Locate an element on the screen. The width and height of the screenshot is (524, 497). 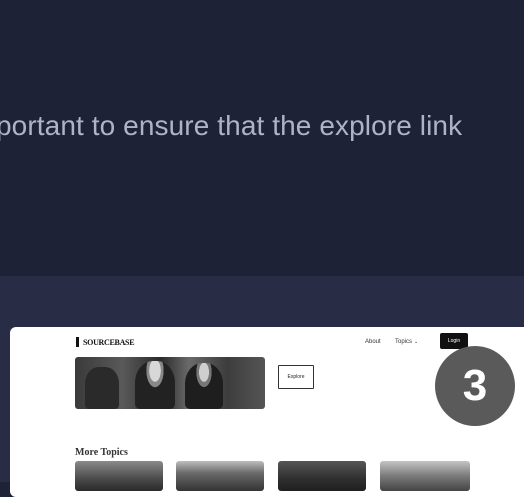
chevron-down-icon: ⌄ is located at coordinates (416, 342).